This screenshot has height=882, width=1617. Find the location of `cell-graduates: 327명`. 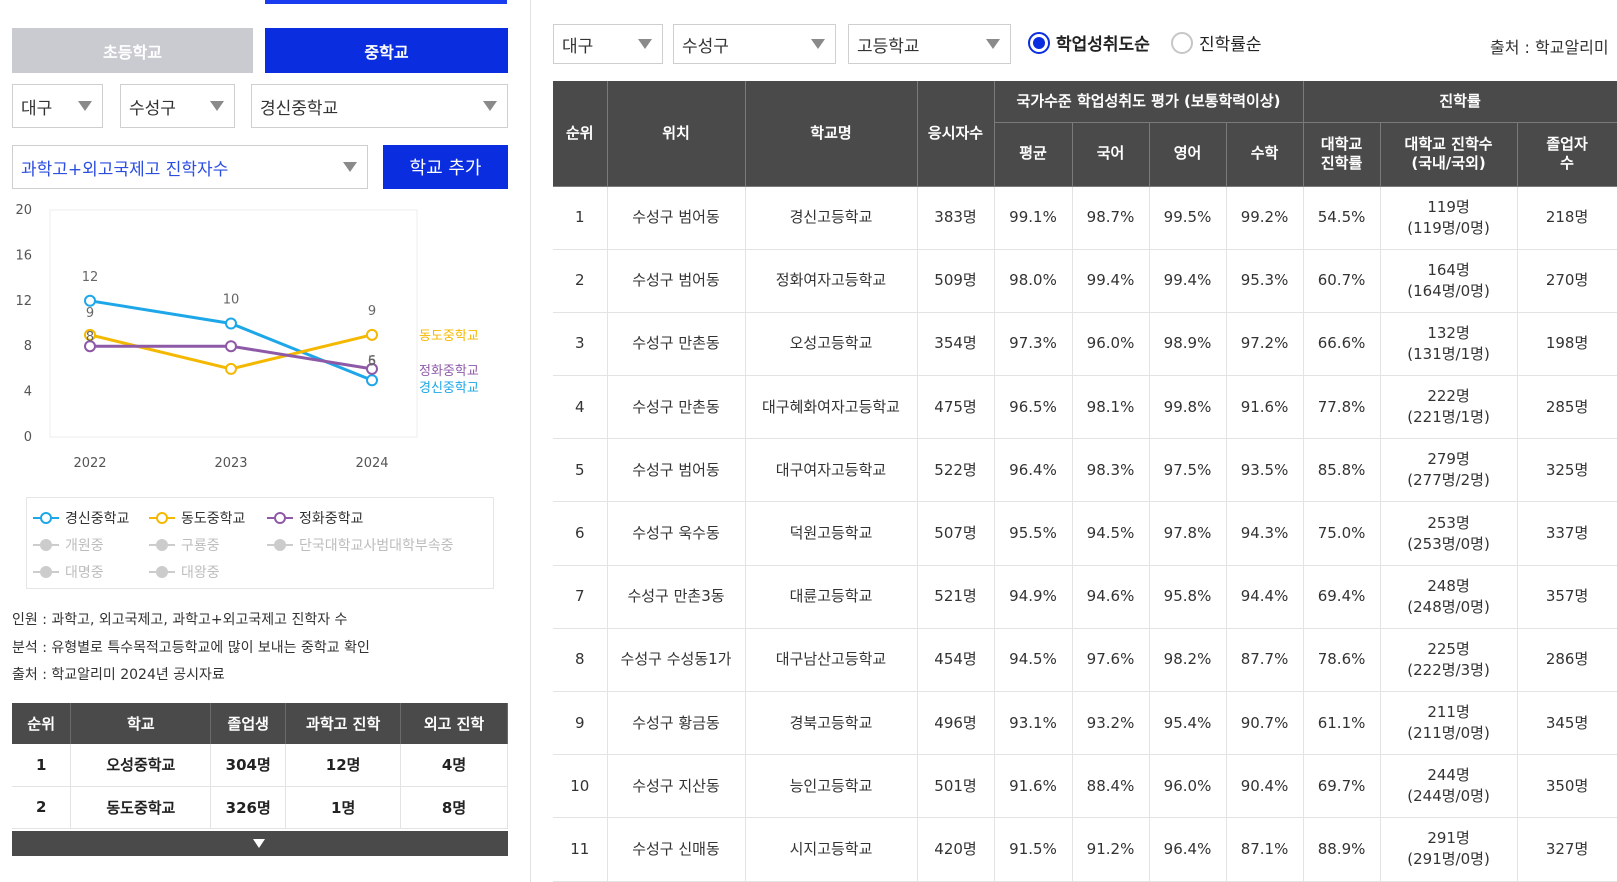

cell-graduates: 327명 is located at coordinates (1567, 849).